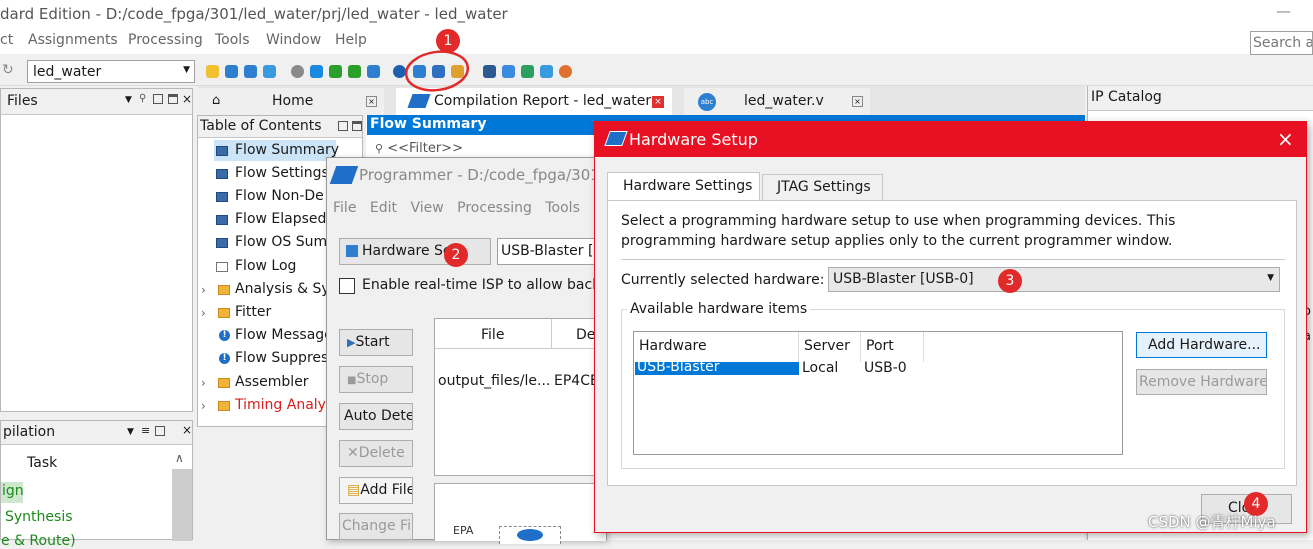 This screenshot has width=1313, height=549. What do you see at coordinates (270, 196) in the screenshot?
I see `toc-item: Flow Non-De` at bounding box center [270, 196].